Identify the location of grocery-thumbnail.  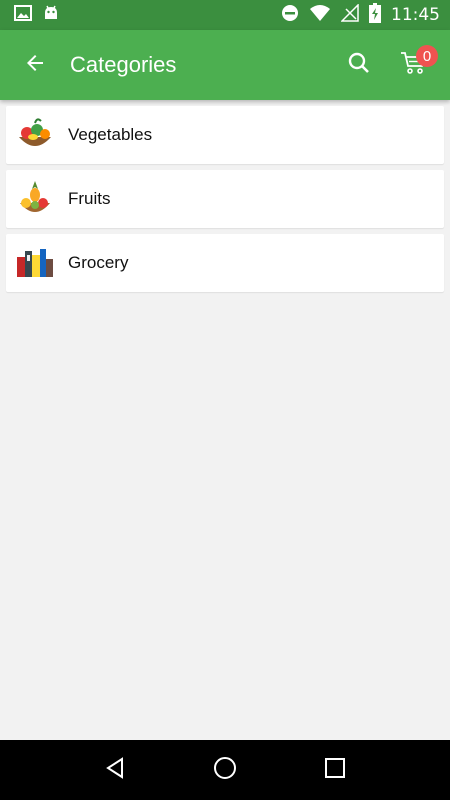
(35, 263).